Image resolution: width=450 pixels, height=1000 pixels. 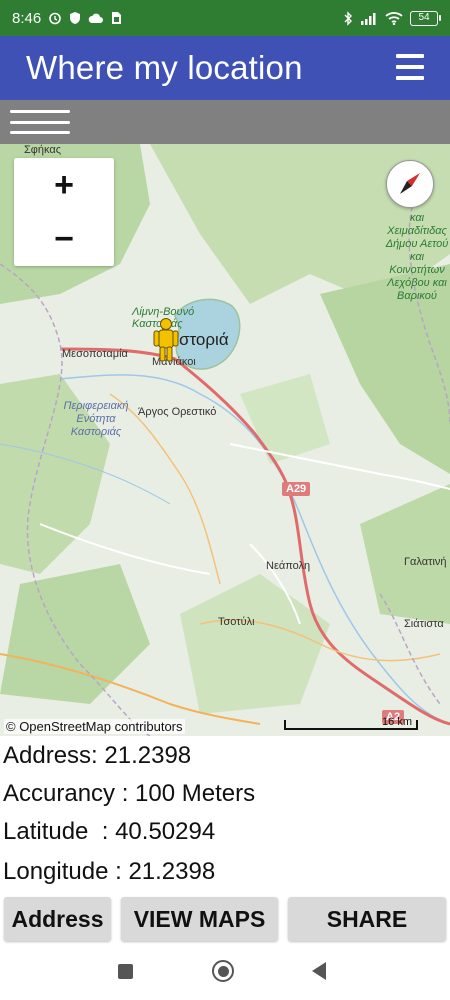 I want to click on home-icon, so click(x=223, y=971).